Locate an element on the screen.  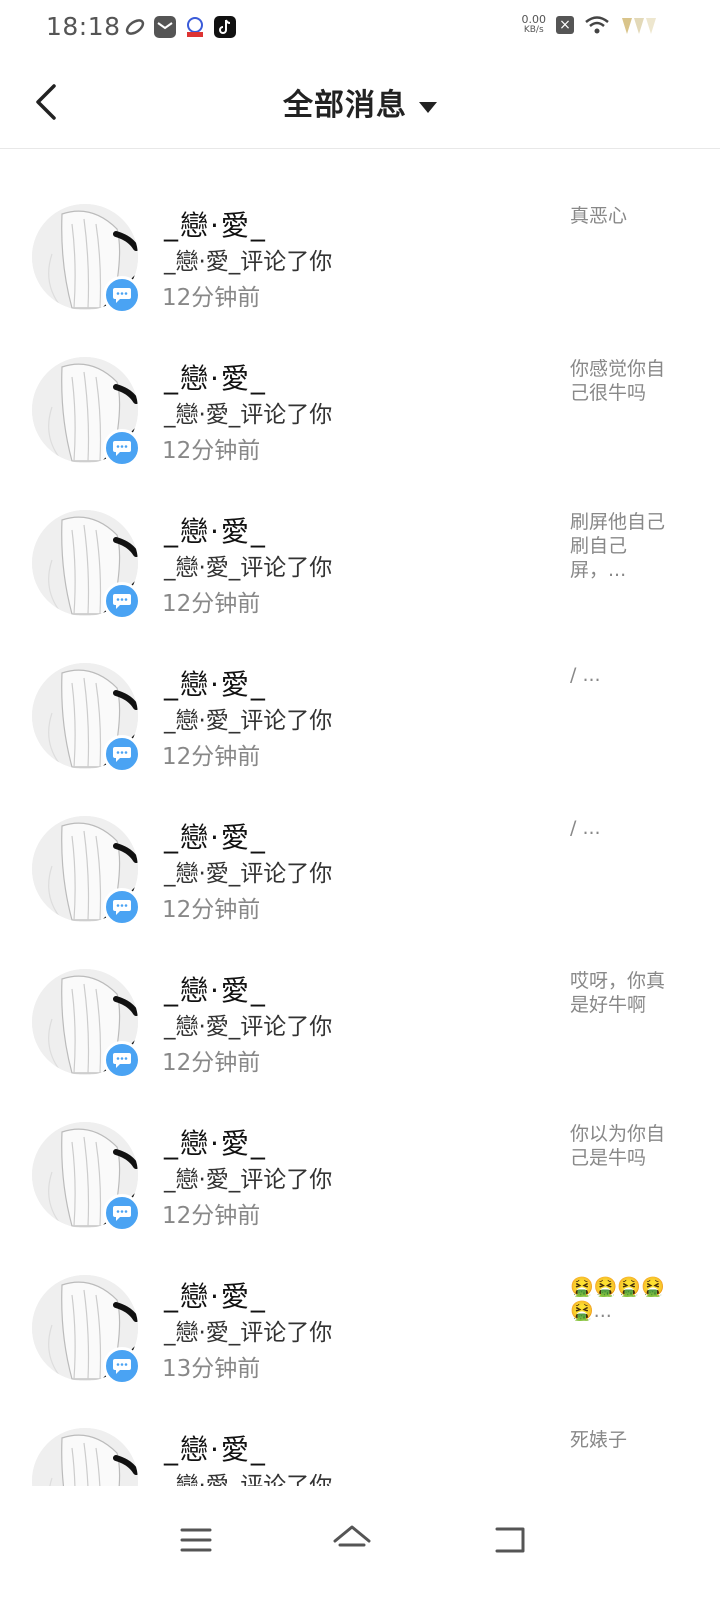
message-item: _戀·愛_ _戀·愛_评论了你 12分钟前 你感觉你自己很牛吗 is located at coordinates (360, 433).